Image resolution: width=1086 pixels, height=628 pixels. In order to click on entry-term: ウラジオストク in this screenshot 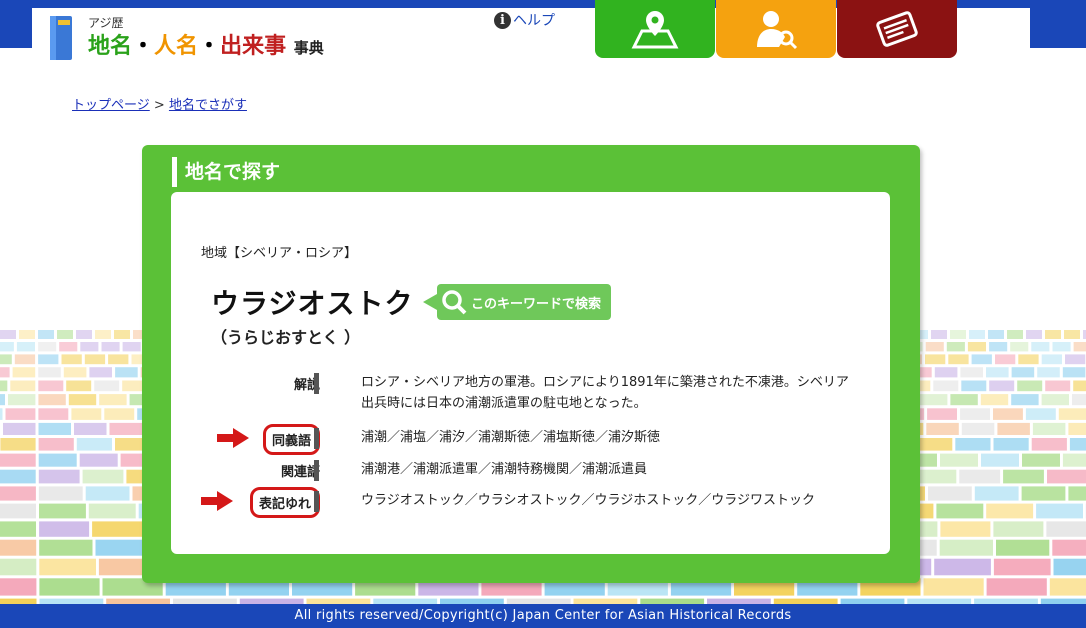, I will do `click(312, 303)`.